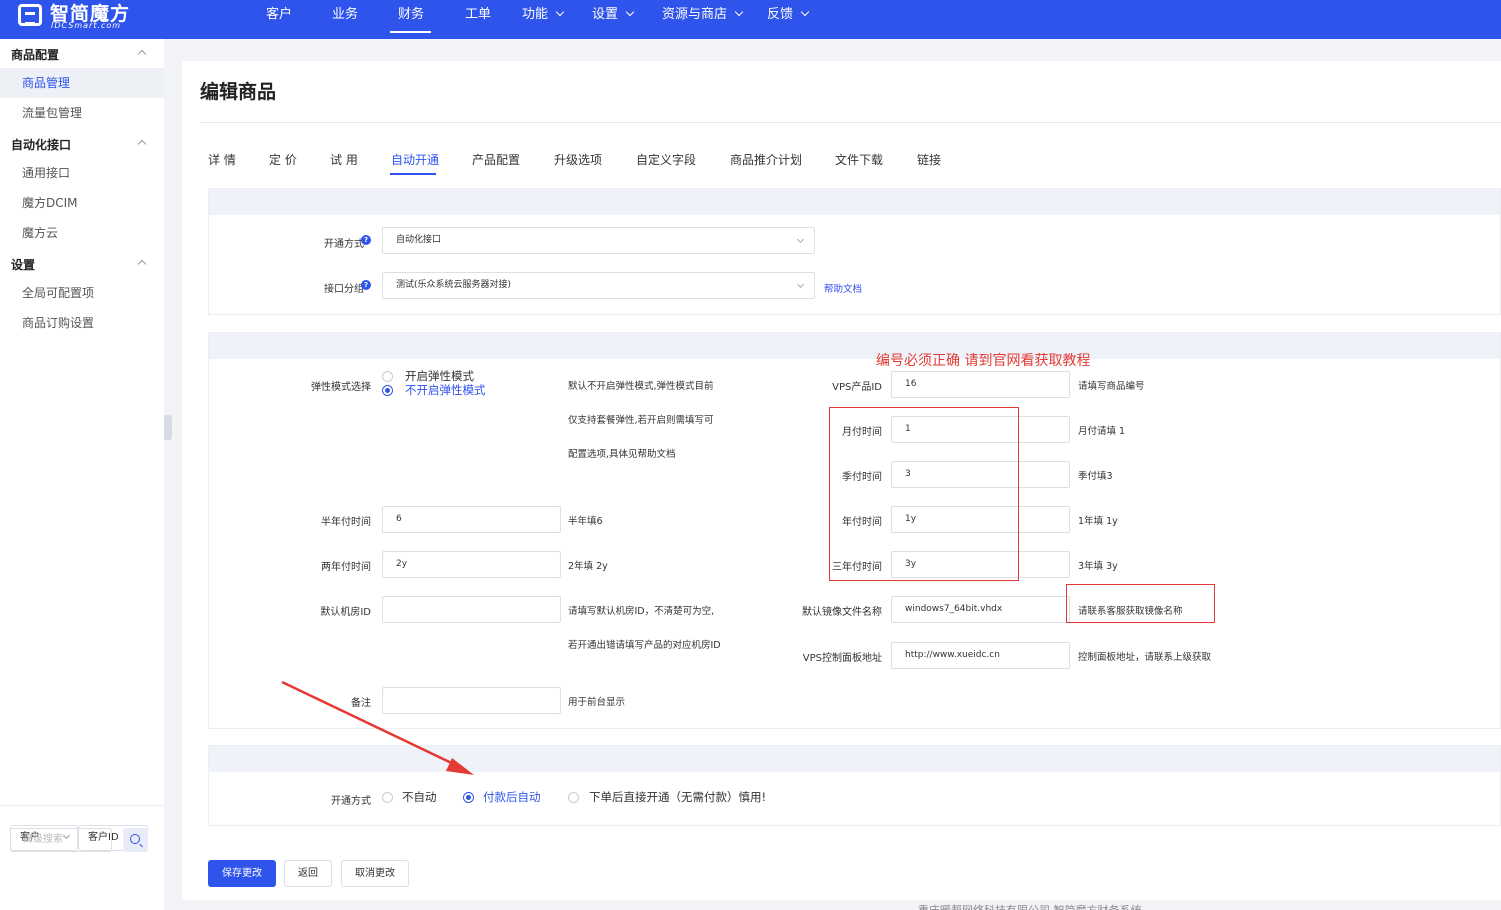  Describe the element at coordinates (622, 454) in the screenshot. I see `elastic-hint-line-3: 配置选项,具体见帮助文档` at that location.